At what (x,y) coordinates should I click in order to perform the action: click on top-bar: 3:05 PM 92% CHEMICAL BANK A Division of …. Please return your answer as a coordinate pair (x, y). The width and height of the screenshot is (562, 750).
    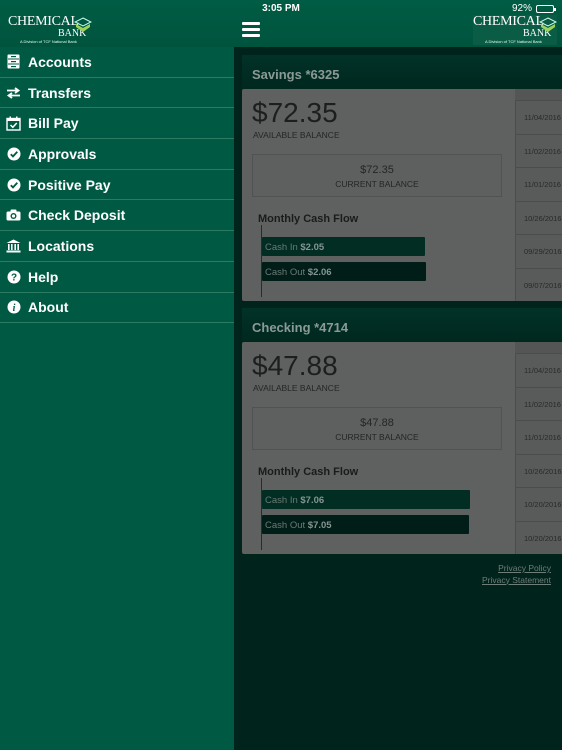
    Looking at the image, I should click on (281, 23).